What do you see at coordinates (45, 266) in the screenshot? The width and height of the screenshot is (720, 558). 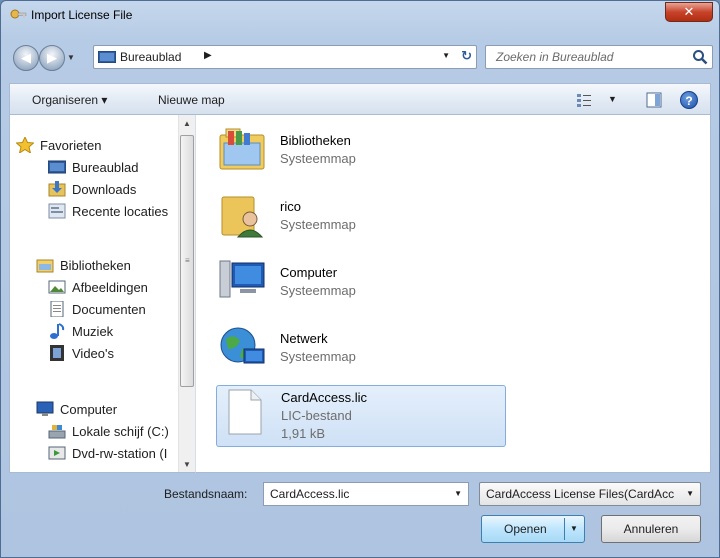 I see `libraries-icon` at bounding box center [45, 266].